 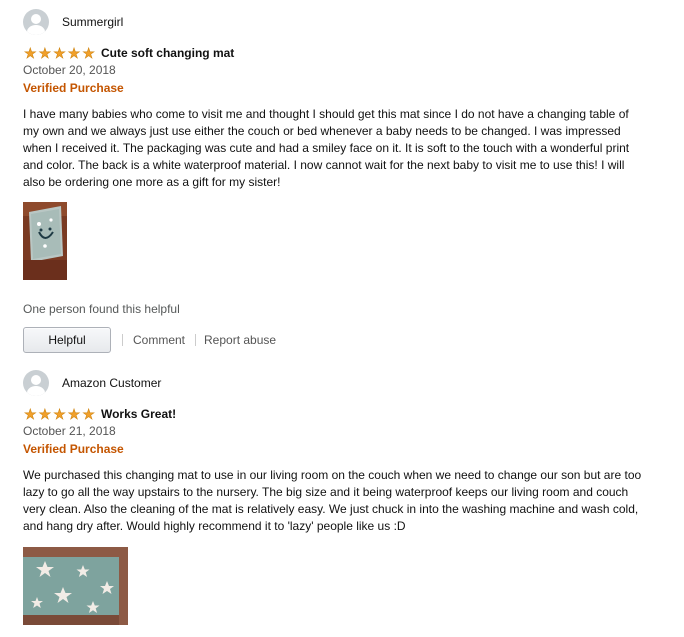 I want to click on reviewer-name: Summergirl, so click(x=92, y=22).